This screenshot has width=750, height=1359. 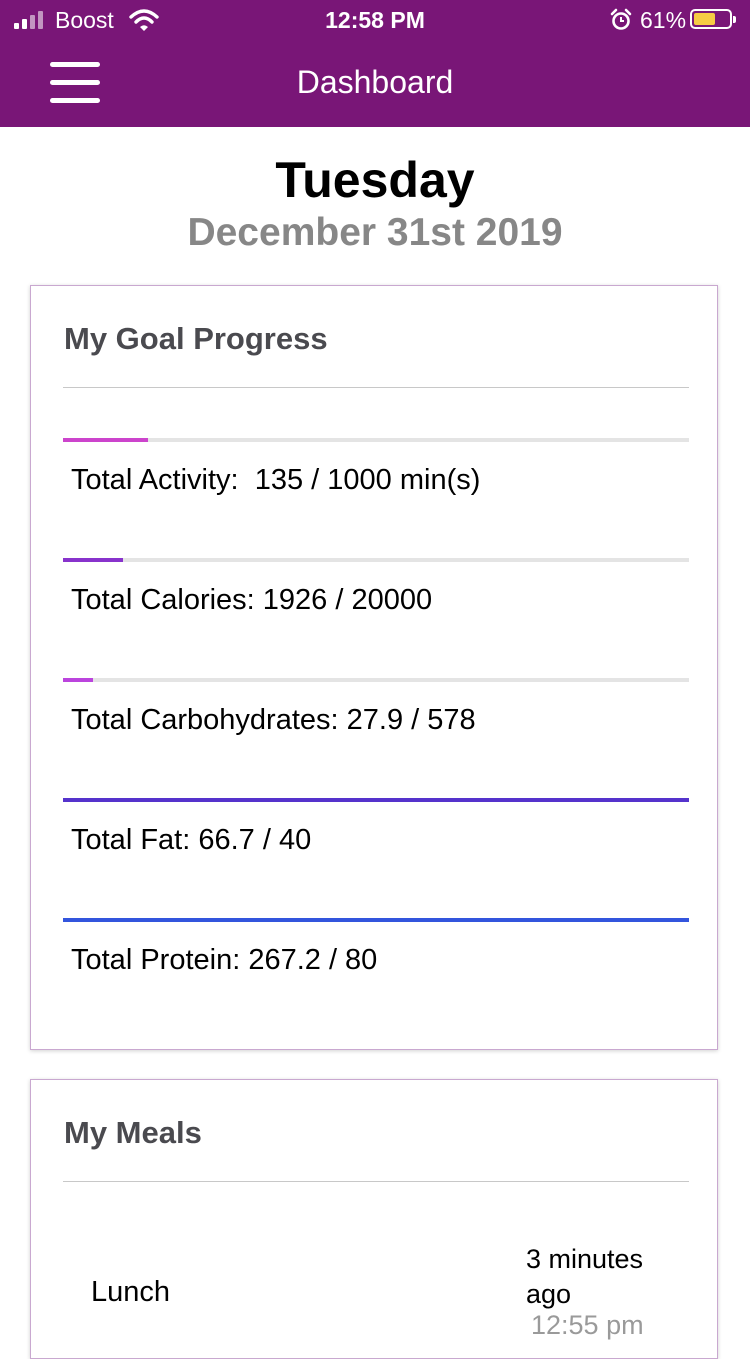 What do you see at coordinates (131, 1292) in the screenshot?
I see `meal-name: Lunch` at bounding box center [131, 1292].